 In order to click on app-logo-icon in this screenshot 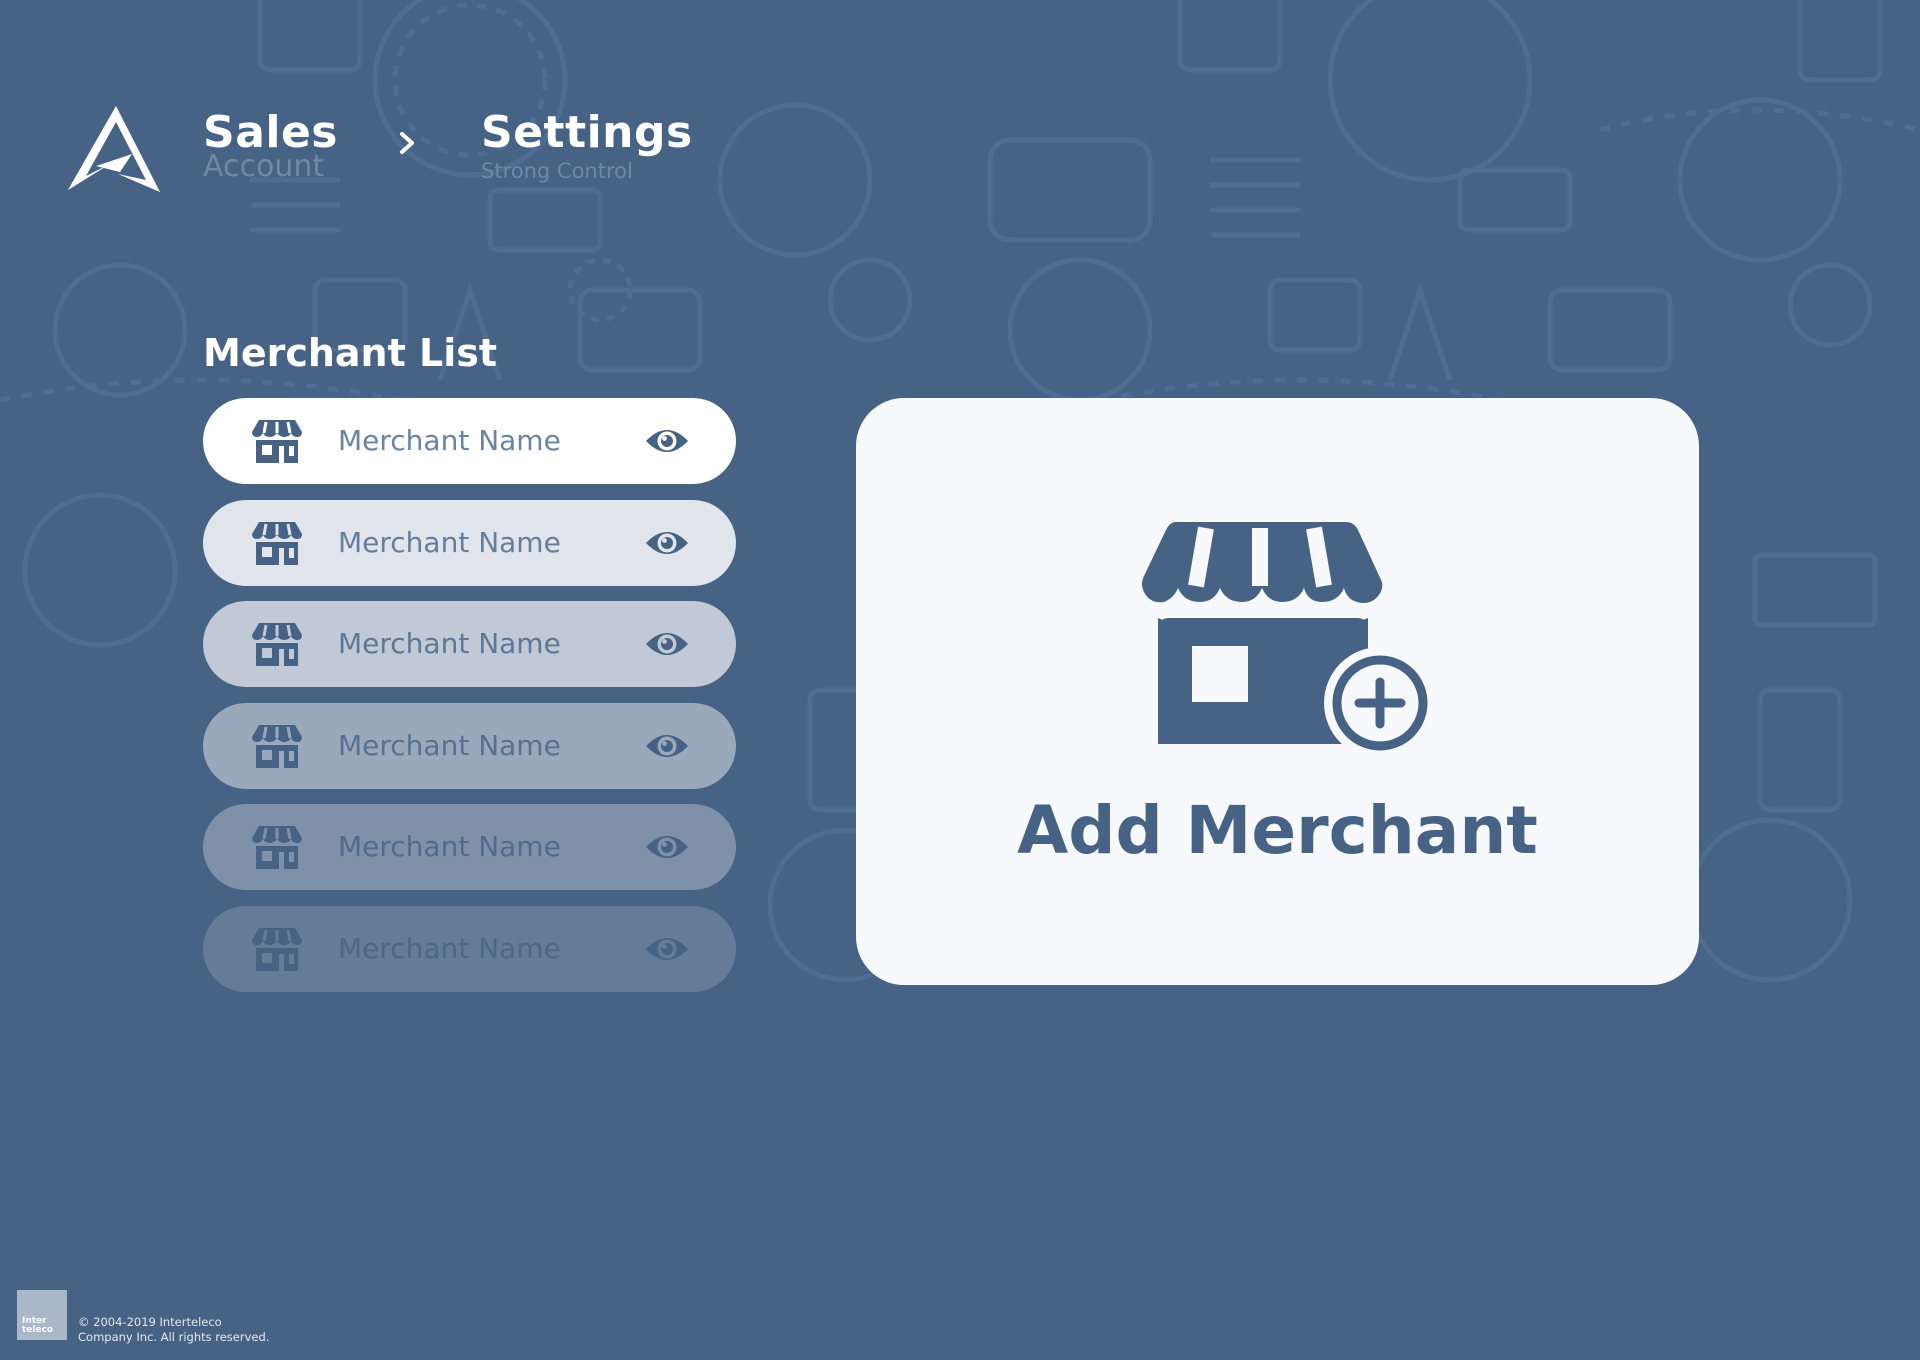, I will do `click(114, 149)`.